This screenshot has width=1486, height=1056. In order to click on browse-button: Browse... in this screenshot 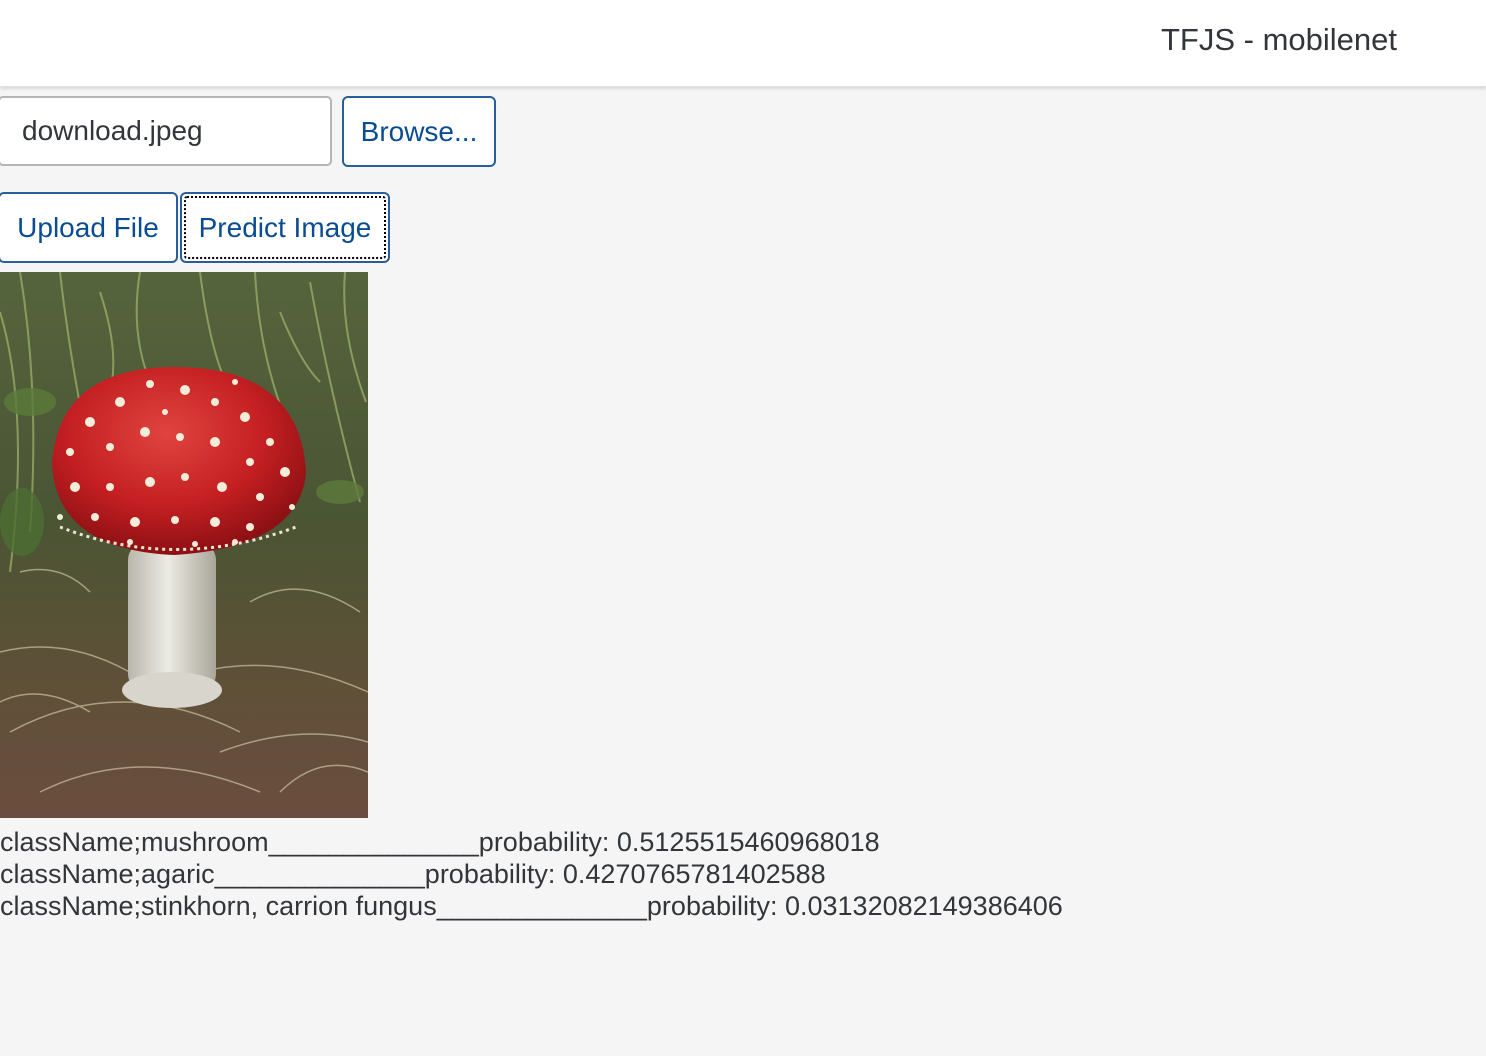, I will do `click(419, 131)`.